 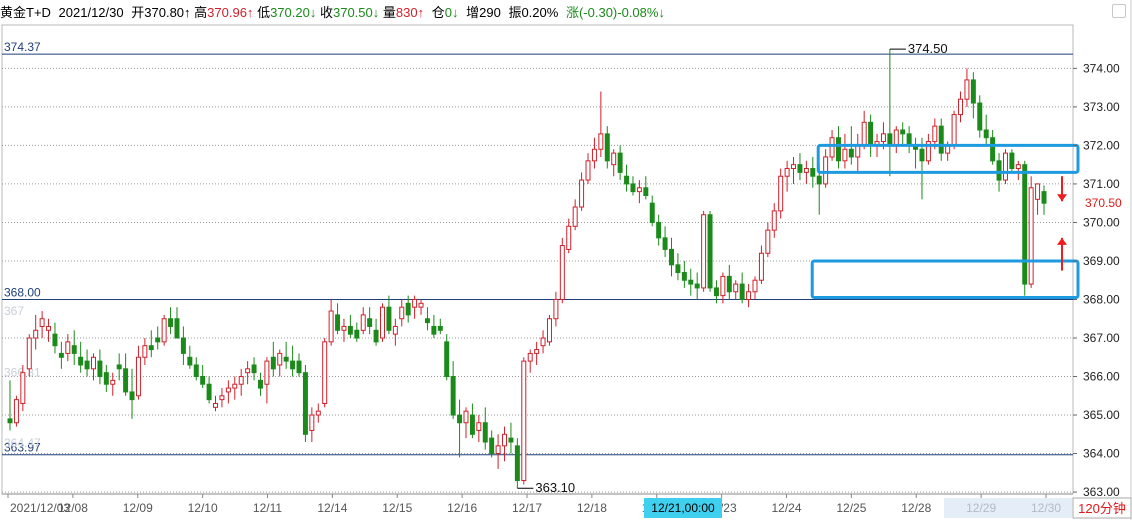 I want to click on x-tick-label: 12/08, so click(x=73, y=508).